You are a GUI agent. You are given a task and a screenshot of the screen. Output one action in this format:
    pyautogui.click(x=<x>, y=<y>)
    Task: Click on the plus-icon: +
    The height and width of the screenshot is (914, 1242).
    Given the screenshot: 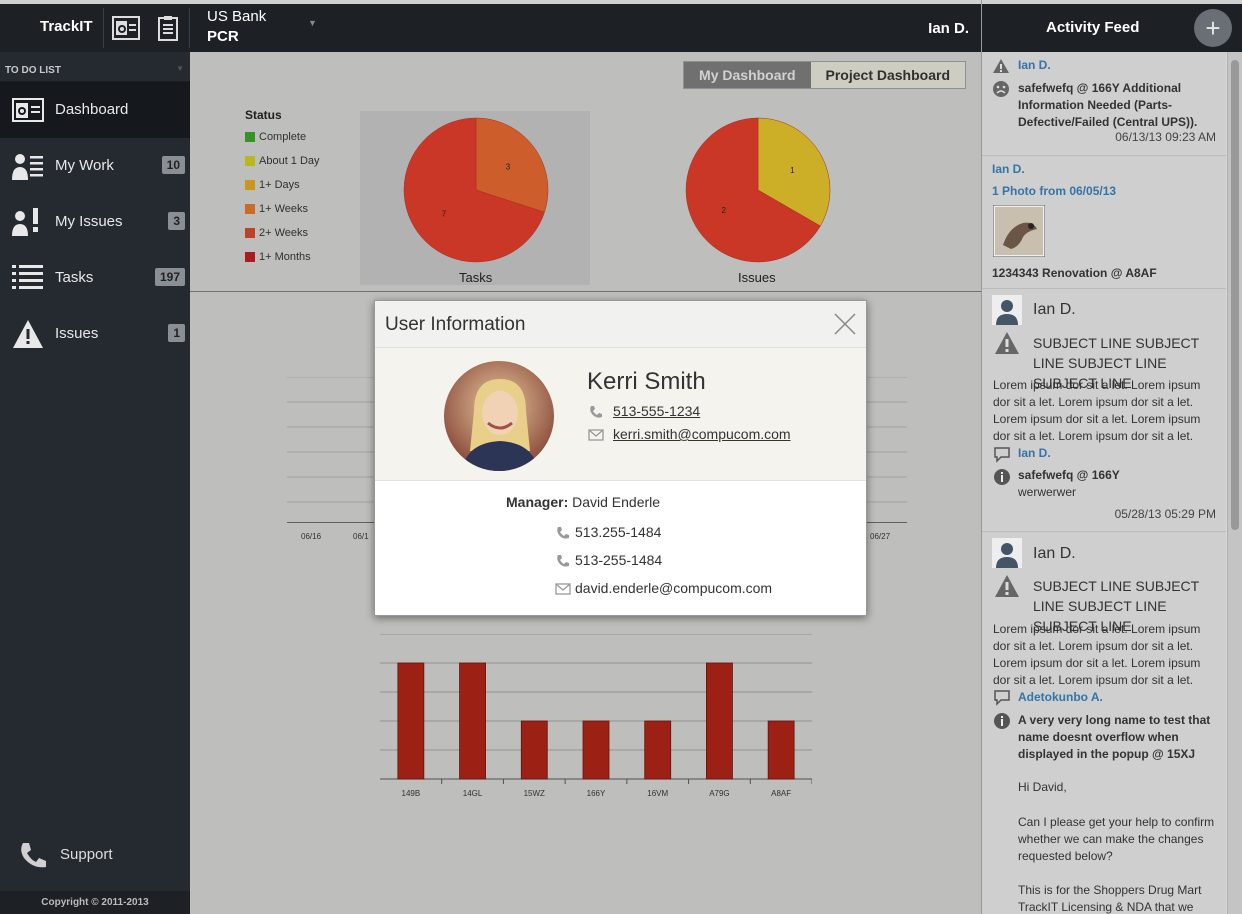 What is the action you would take?
    pyautogui.click(x=1213, y=28)
    